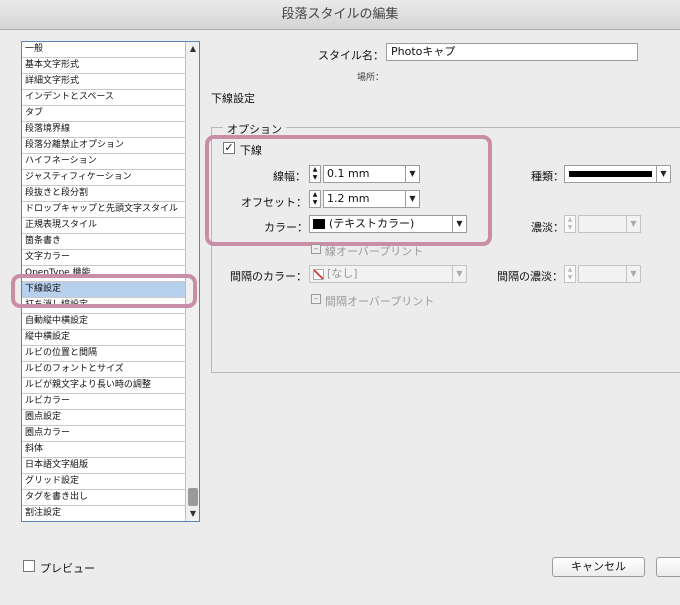 This screenshot has width=680, height=605. What do you see at coordinates (316, 299) in the screenshot?
I see `overprint-gap-checkbox: –` at bounding box center [316, 299].